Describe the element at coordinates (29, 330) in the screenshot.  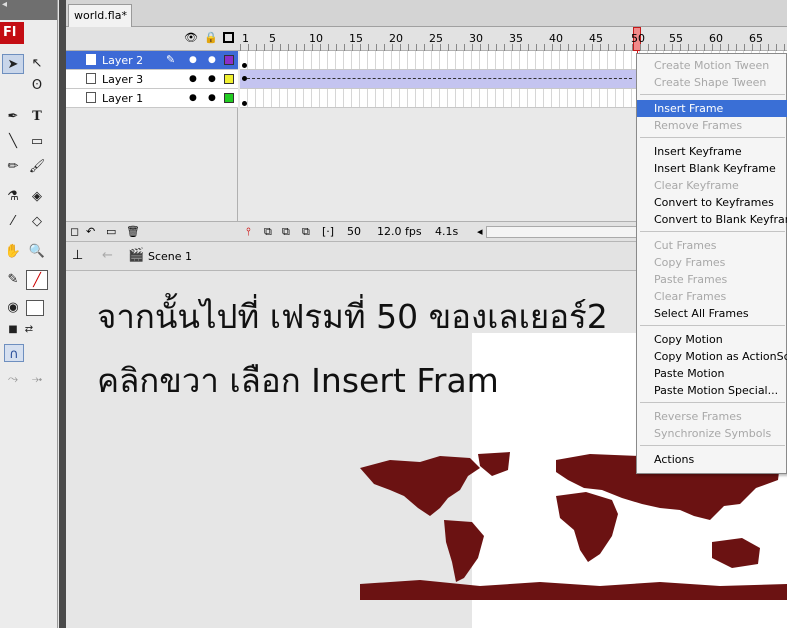
I see `swap-colors-icon: ⇄` at that location.